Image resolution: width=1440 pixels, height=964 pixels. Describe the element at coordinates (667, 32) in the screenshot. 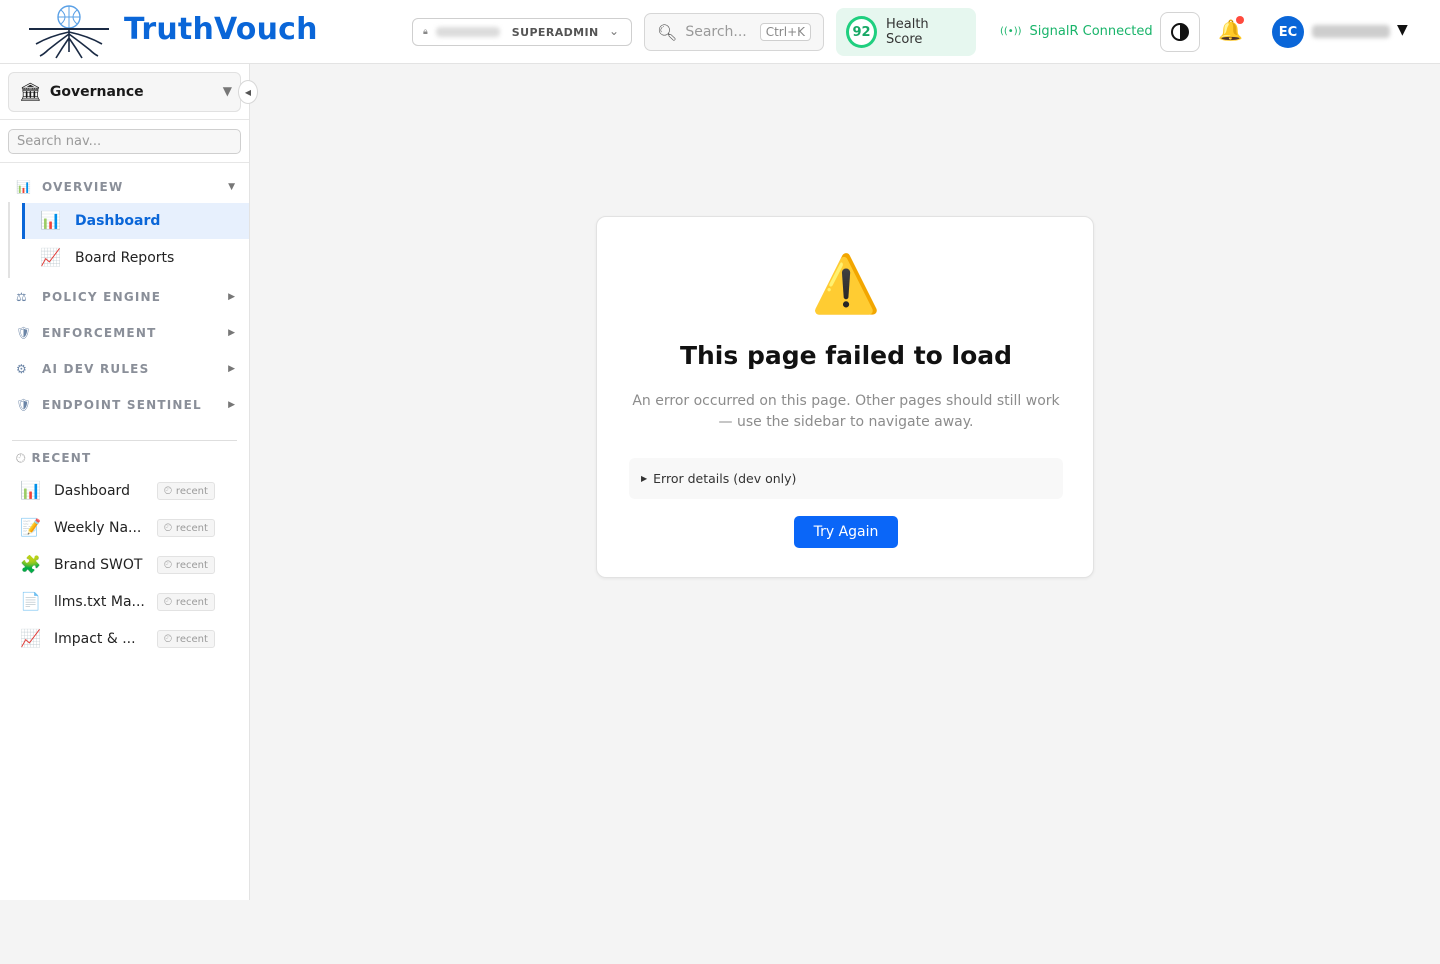

I see `search-icon: 🔍︎` at that location.